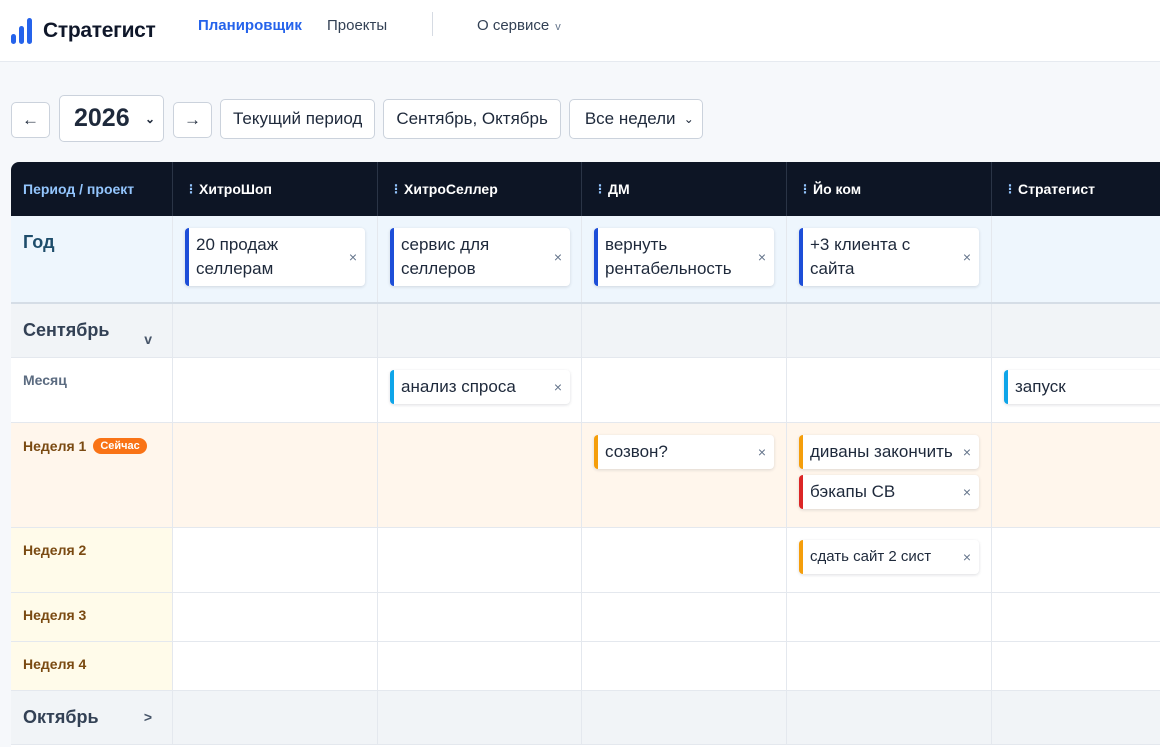 This screenshot has width=1160, height=747. I want to click on year-label-cell: Год, so click(92, 259).